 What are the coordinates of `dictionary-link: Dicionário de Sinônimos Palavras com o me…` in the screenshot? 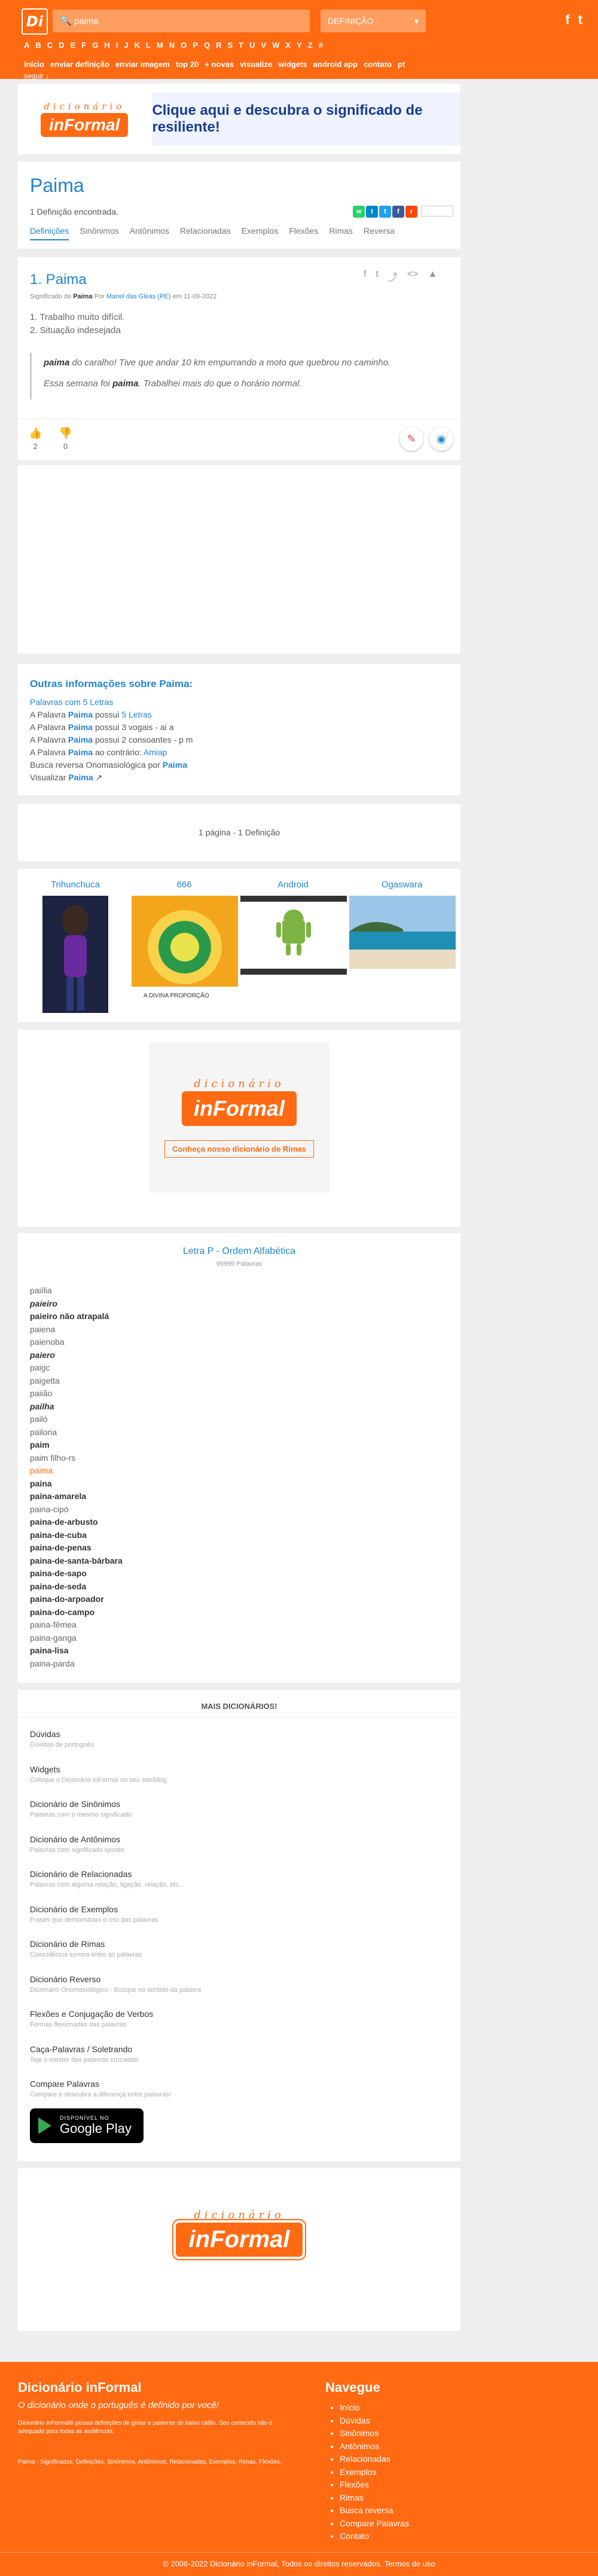 It's located at (115, 1817).